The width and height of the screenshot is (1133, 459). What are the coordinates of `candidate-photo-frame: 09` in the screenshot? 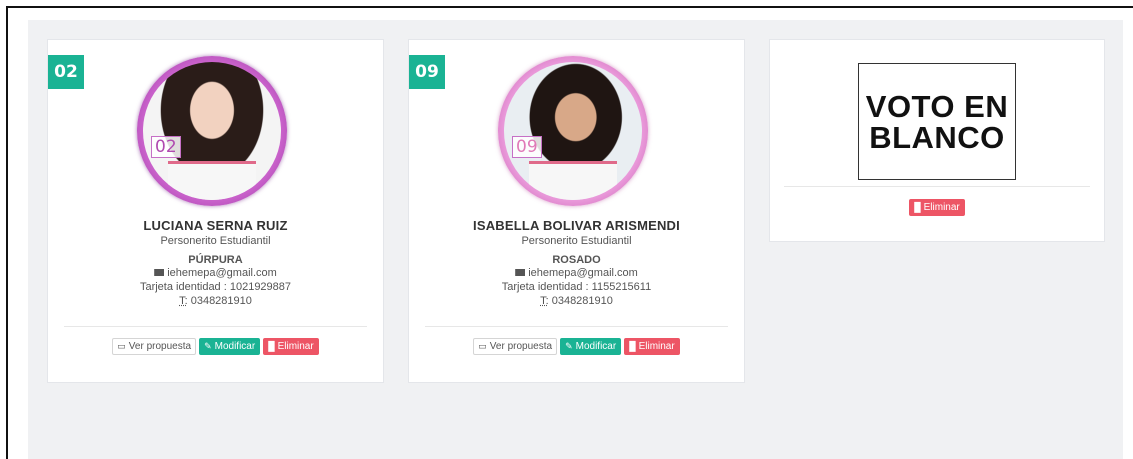 It's located at (573, 131).